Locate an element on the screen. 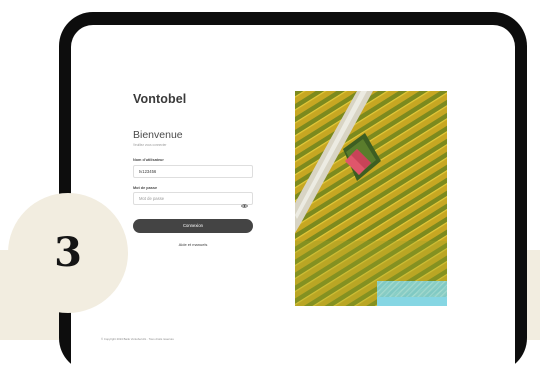 This screenshot has width=540, height=372. brand-logo: Vontobel is located at coordinates (160, 99).